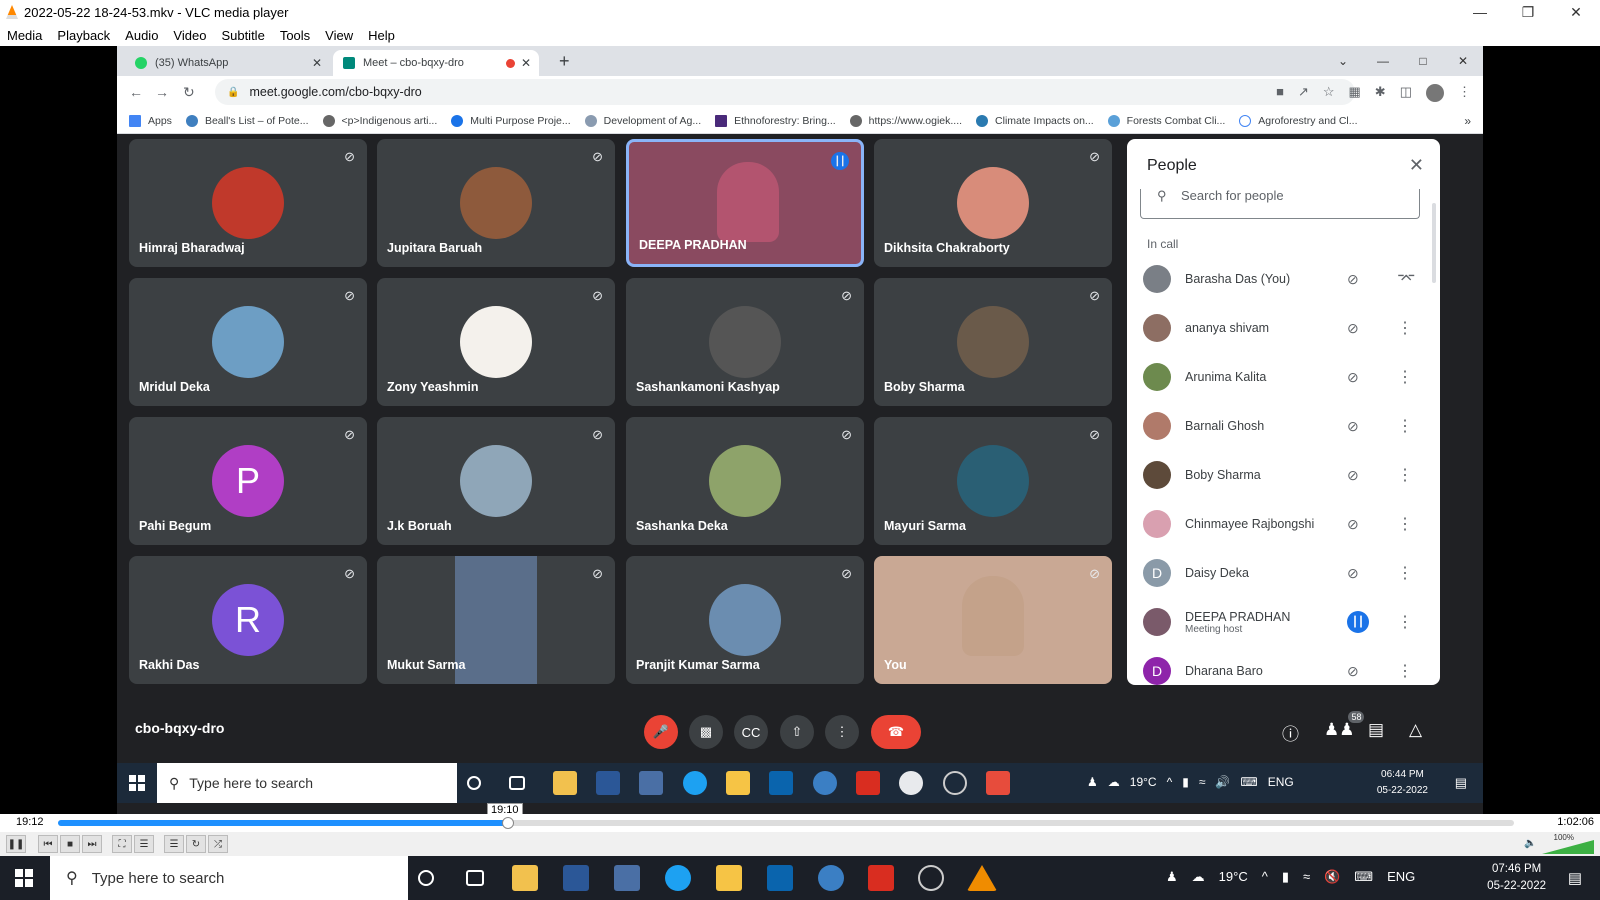 The image size is (1600, 900). Describe the element at coordinates (998, 783) in the screenshot. I see `recorder-icon` at that location.